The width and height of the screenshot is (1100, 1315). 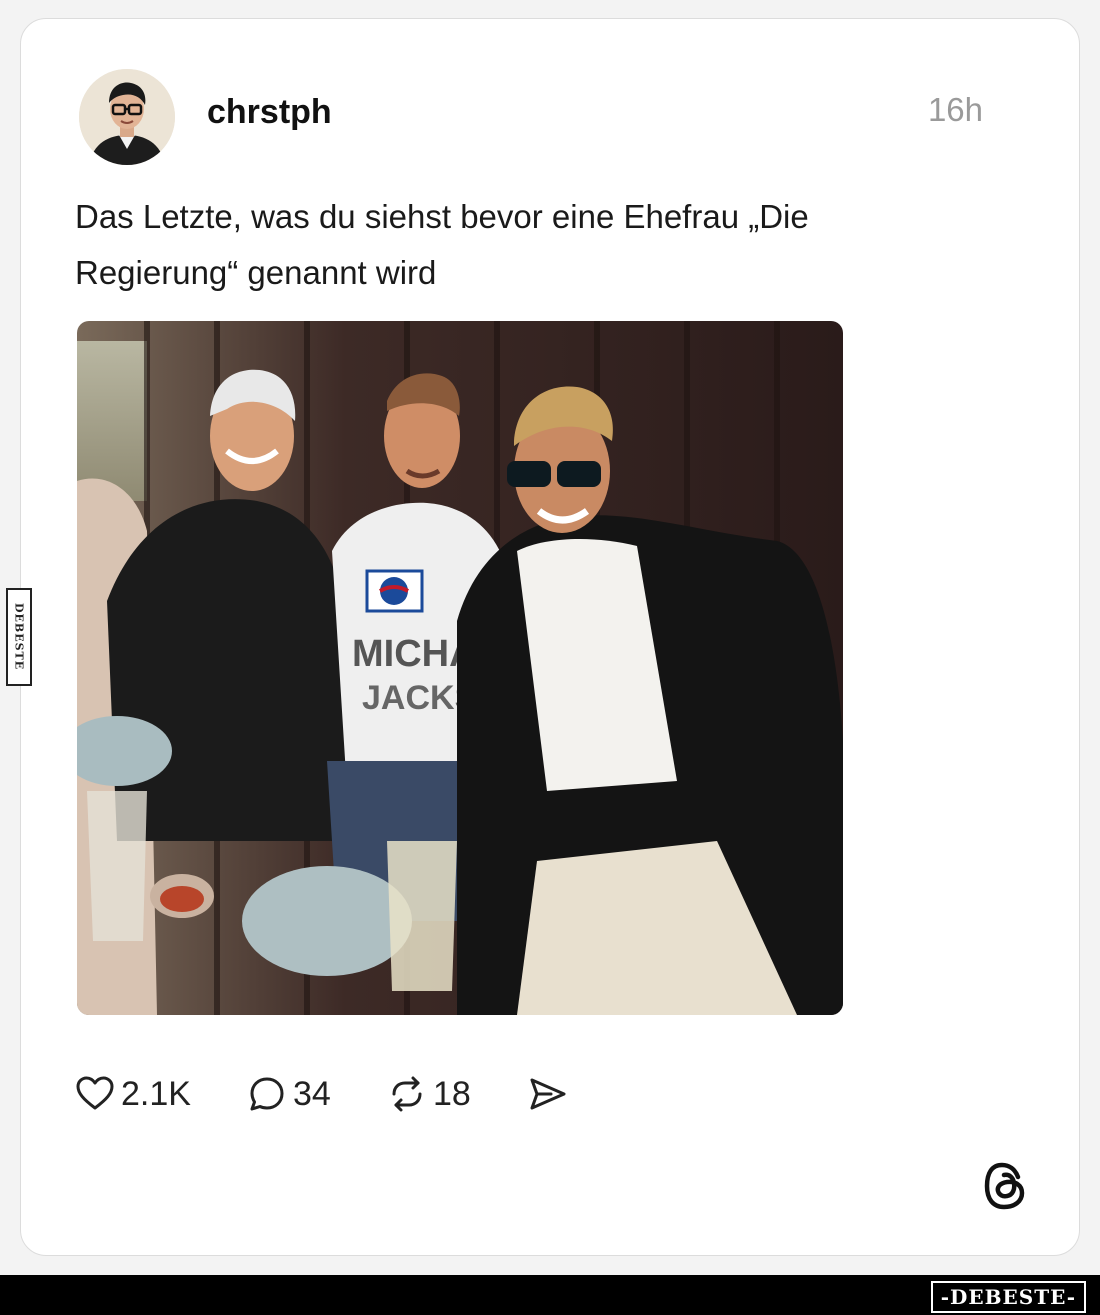 What do you see at coordinates (955, 109) in the screenshot?
I see `post-timestamp: 16h` at bounding box center [955, 109].